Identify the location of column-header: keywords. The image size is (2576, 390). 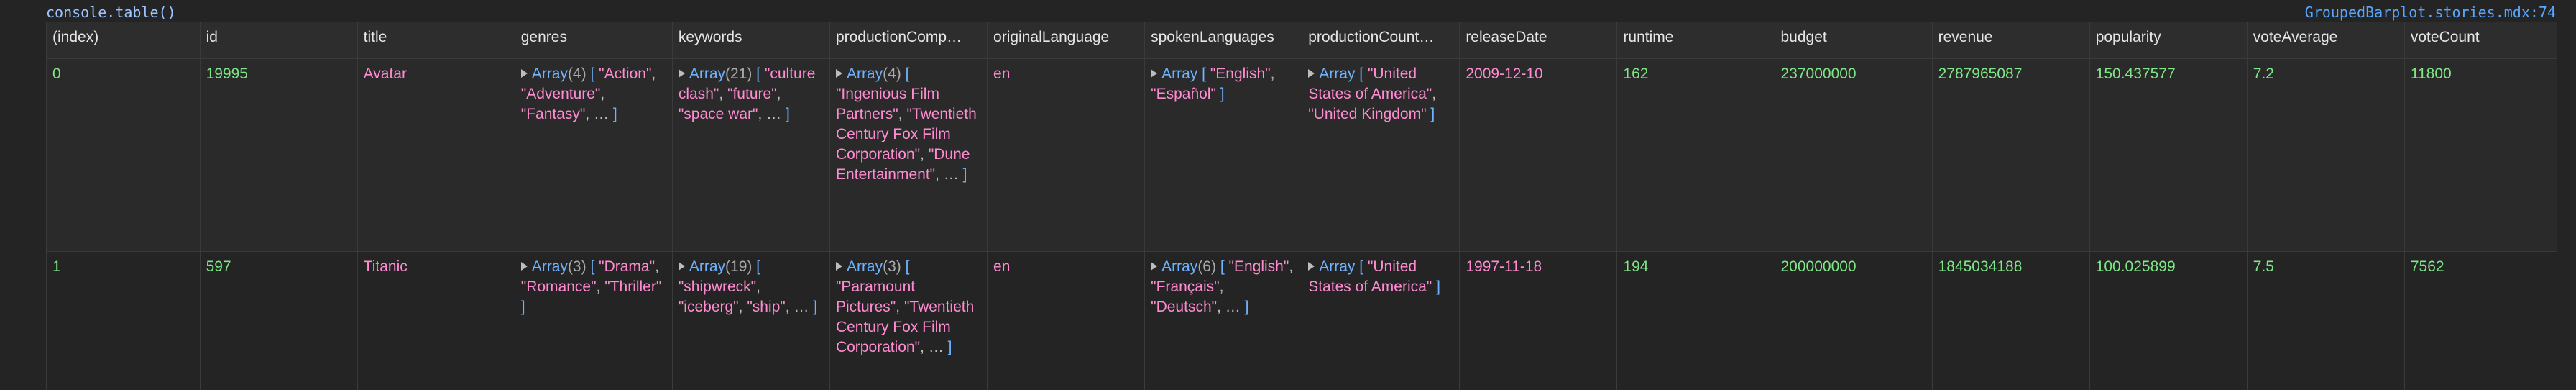
(751, 40).